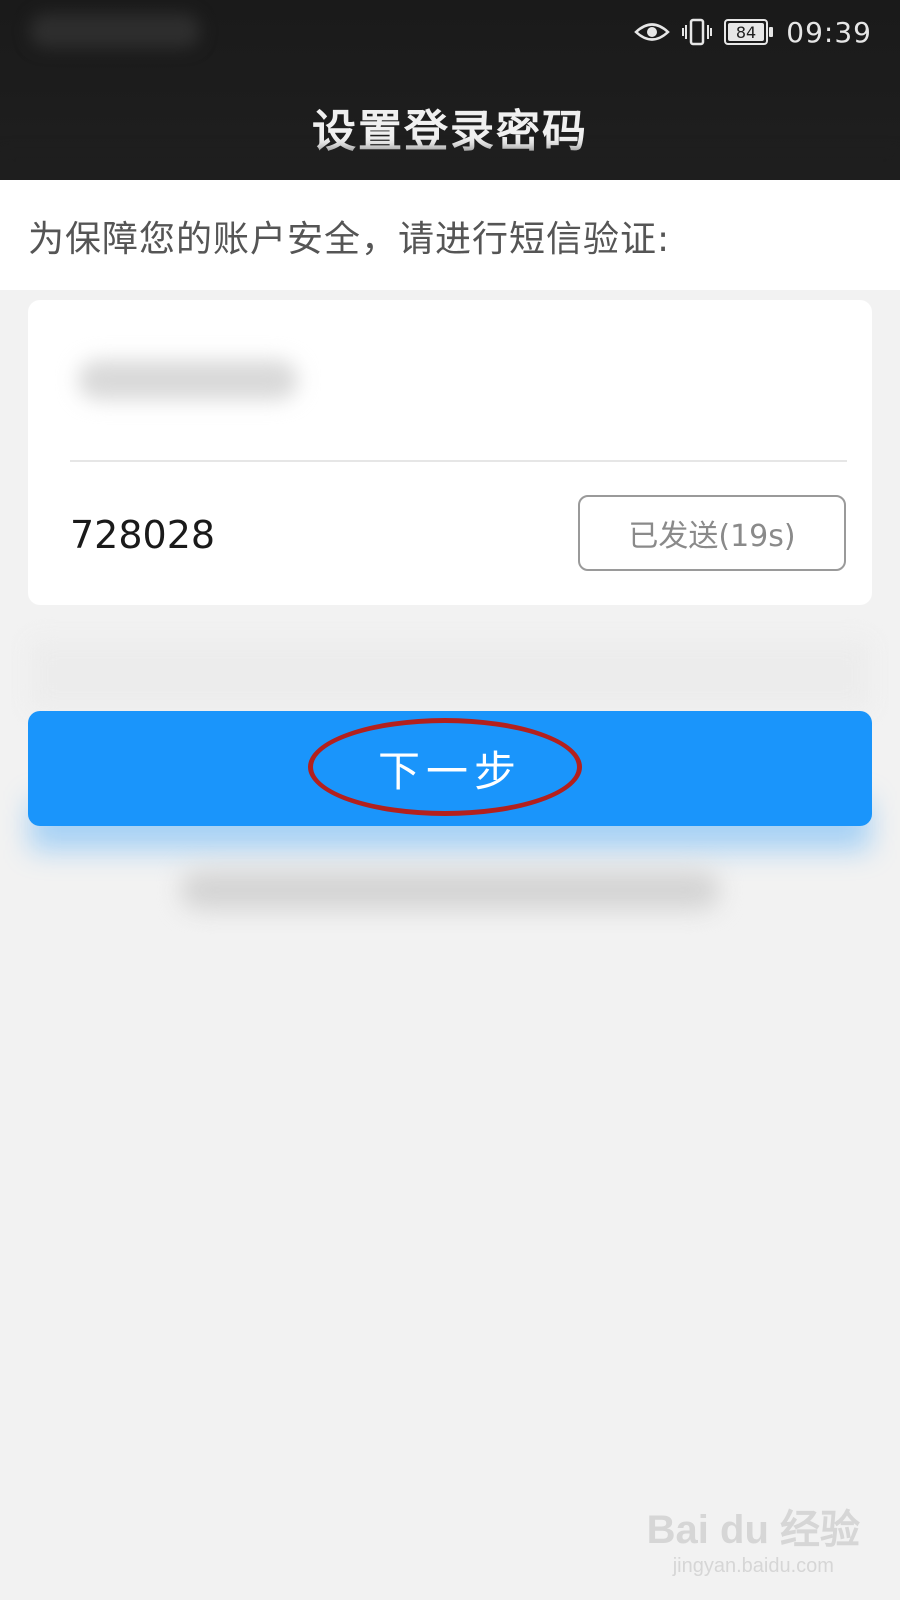 This screenshot has width=900, height=1600. Describe the element at coordinates (450, 768) in the screenshot. I see `next-step-button: 下一步` at that location.